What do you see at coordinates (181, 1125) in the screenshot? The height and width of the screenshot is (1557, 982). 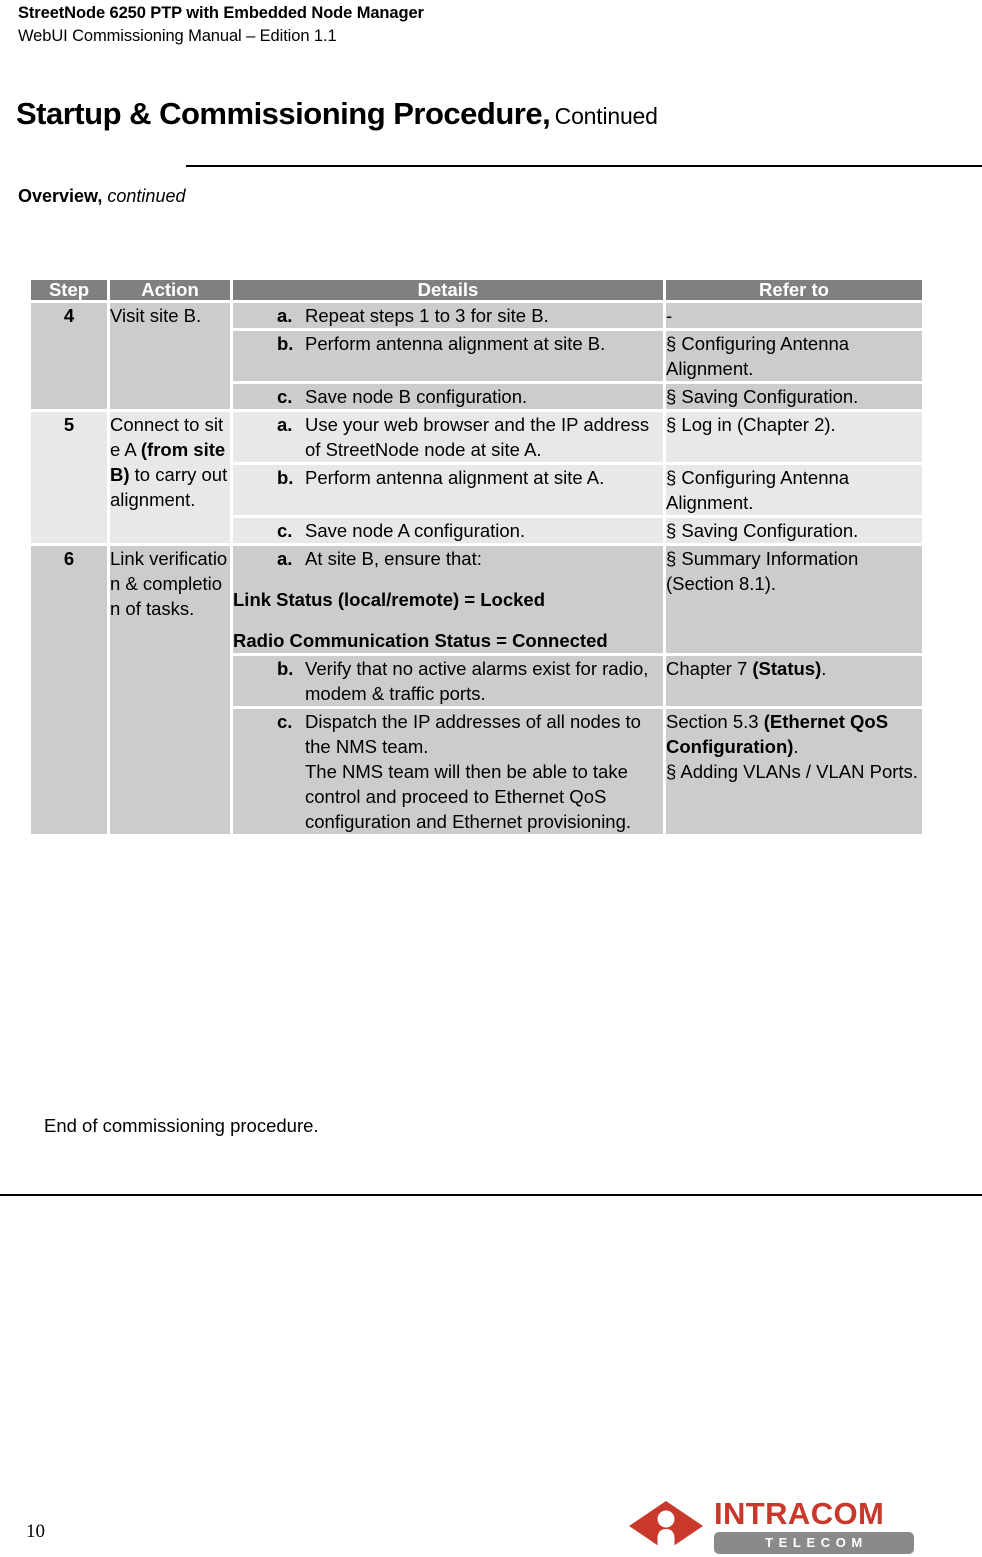 I see `end-of-procedure-note: End of commissioning procedure.` at bounding box center [181, 1125].